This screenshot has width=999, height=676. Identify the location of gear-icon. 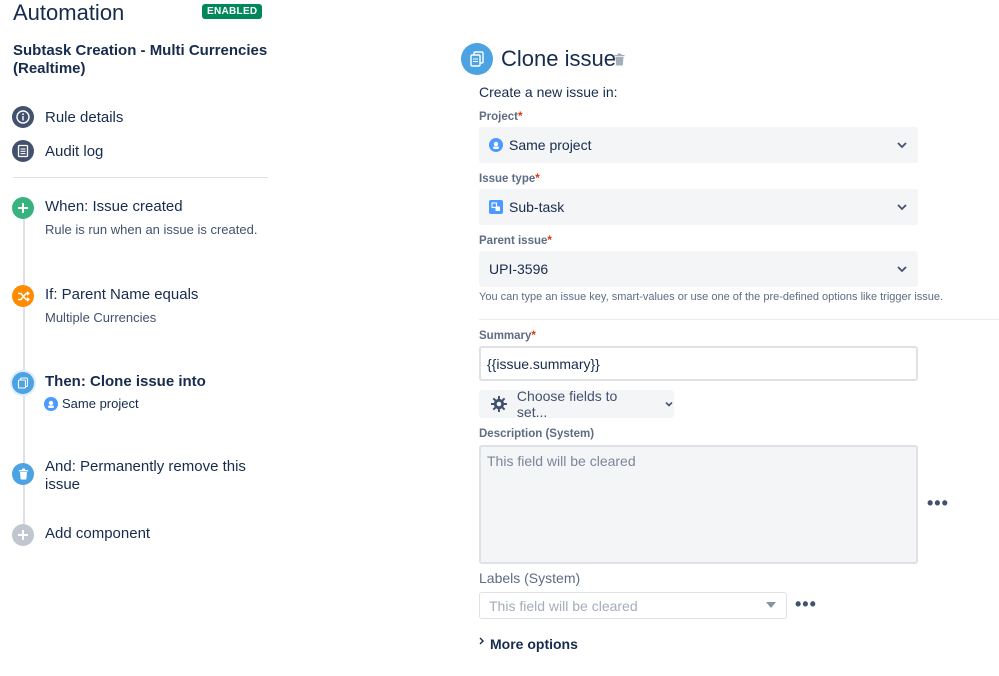
(498, 404).